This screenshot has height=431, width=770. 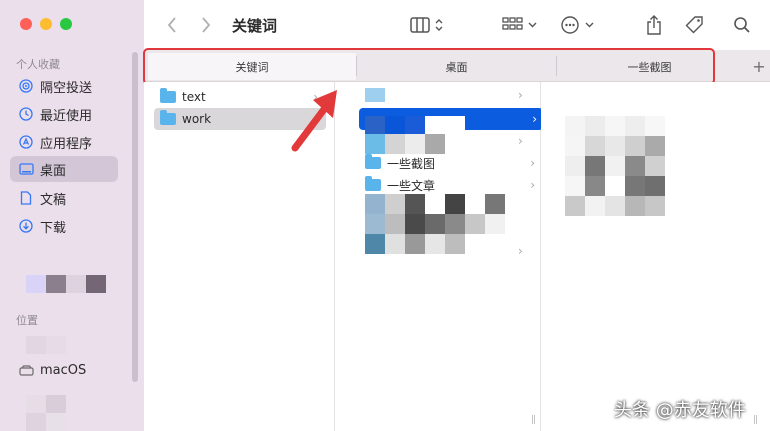 I want to click on search-button, so click(x=742, y=25).